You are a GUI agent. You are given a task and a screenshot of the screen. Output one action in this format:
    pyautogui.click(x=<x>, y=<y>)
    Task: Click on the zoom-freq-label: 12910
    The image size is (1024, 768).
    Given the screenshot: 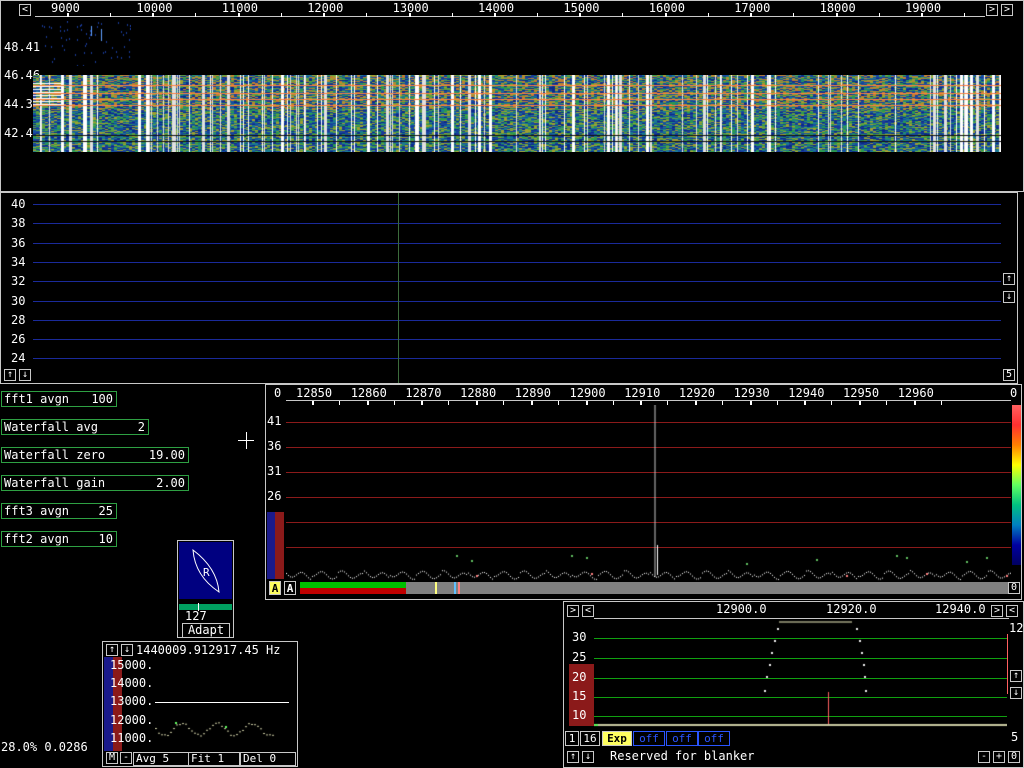 What is the action you would take?
    pyautogui.click(x=642, y=393)
    